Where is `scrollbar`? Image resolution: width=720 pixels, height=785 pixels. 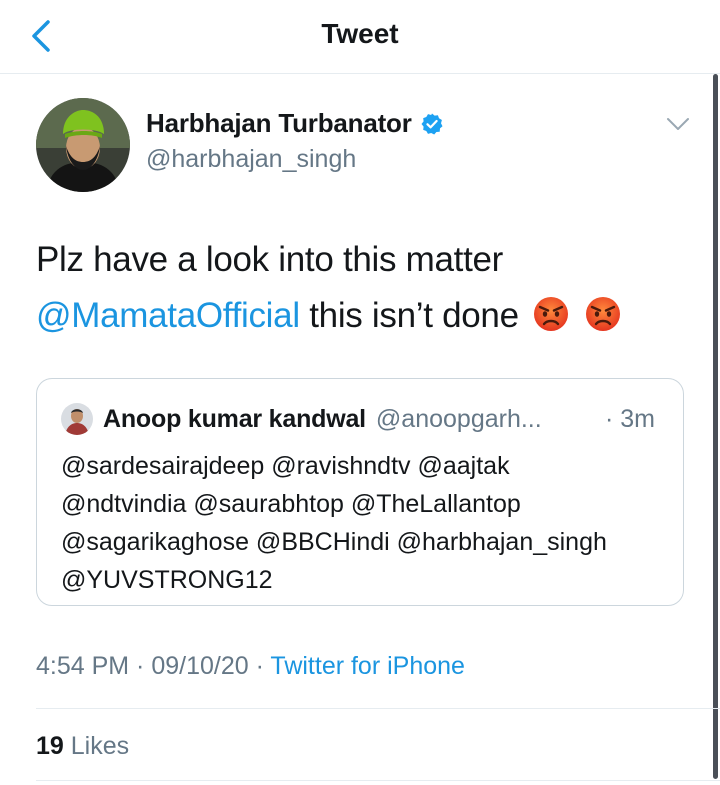 scrollbar is located at coordinates (715, 426).